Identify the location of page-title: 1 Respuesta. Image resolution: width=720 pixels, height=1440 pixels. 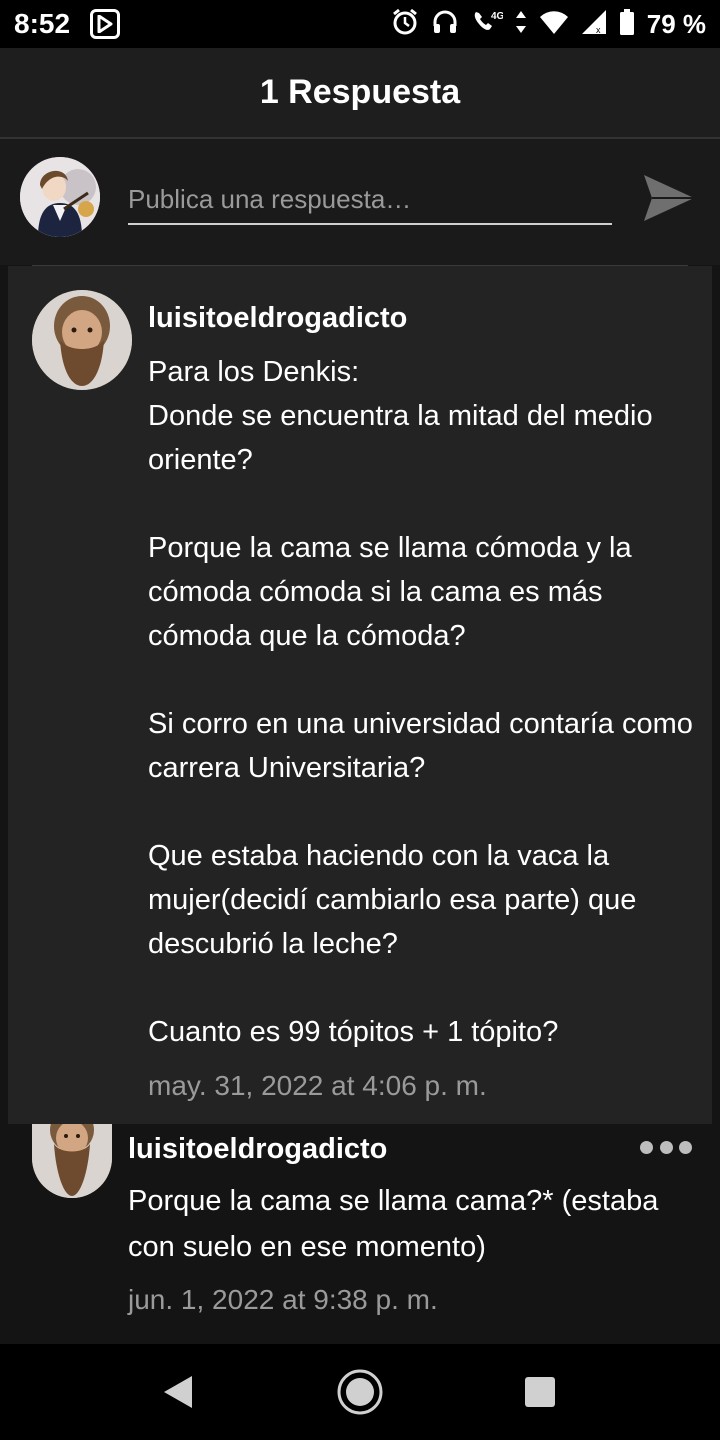
(360, 92).